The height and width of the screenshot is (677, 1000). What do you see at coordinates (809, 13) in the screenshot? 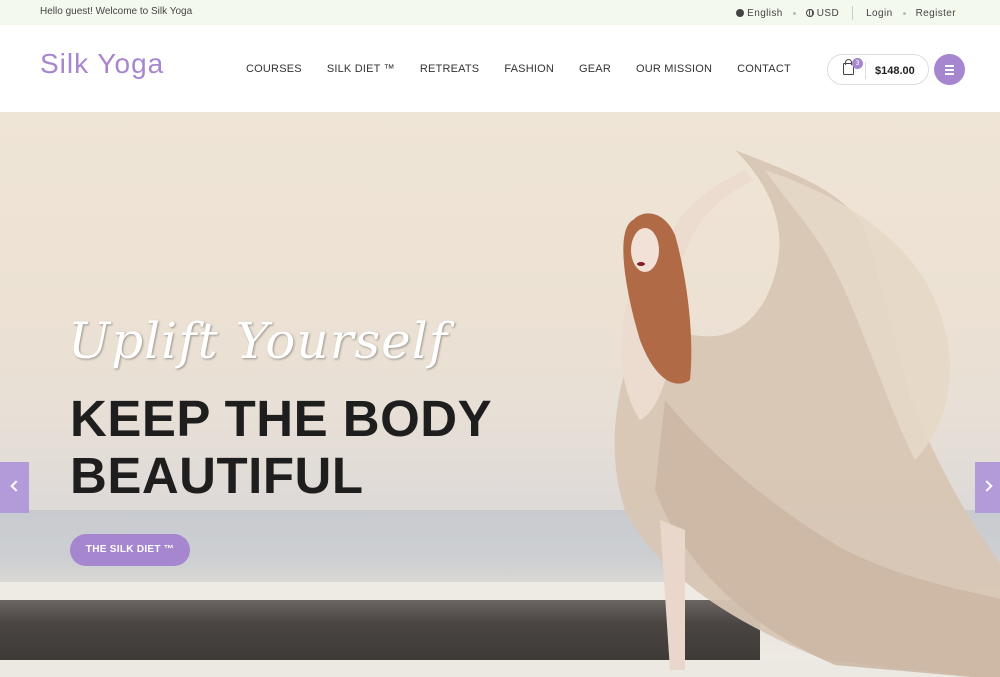
I see `currency-icon` at bounding box center [809, 13].